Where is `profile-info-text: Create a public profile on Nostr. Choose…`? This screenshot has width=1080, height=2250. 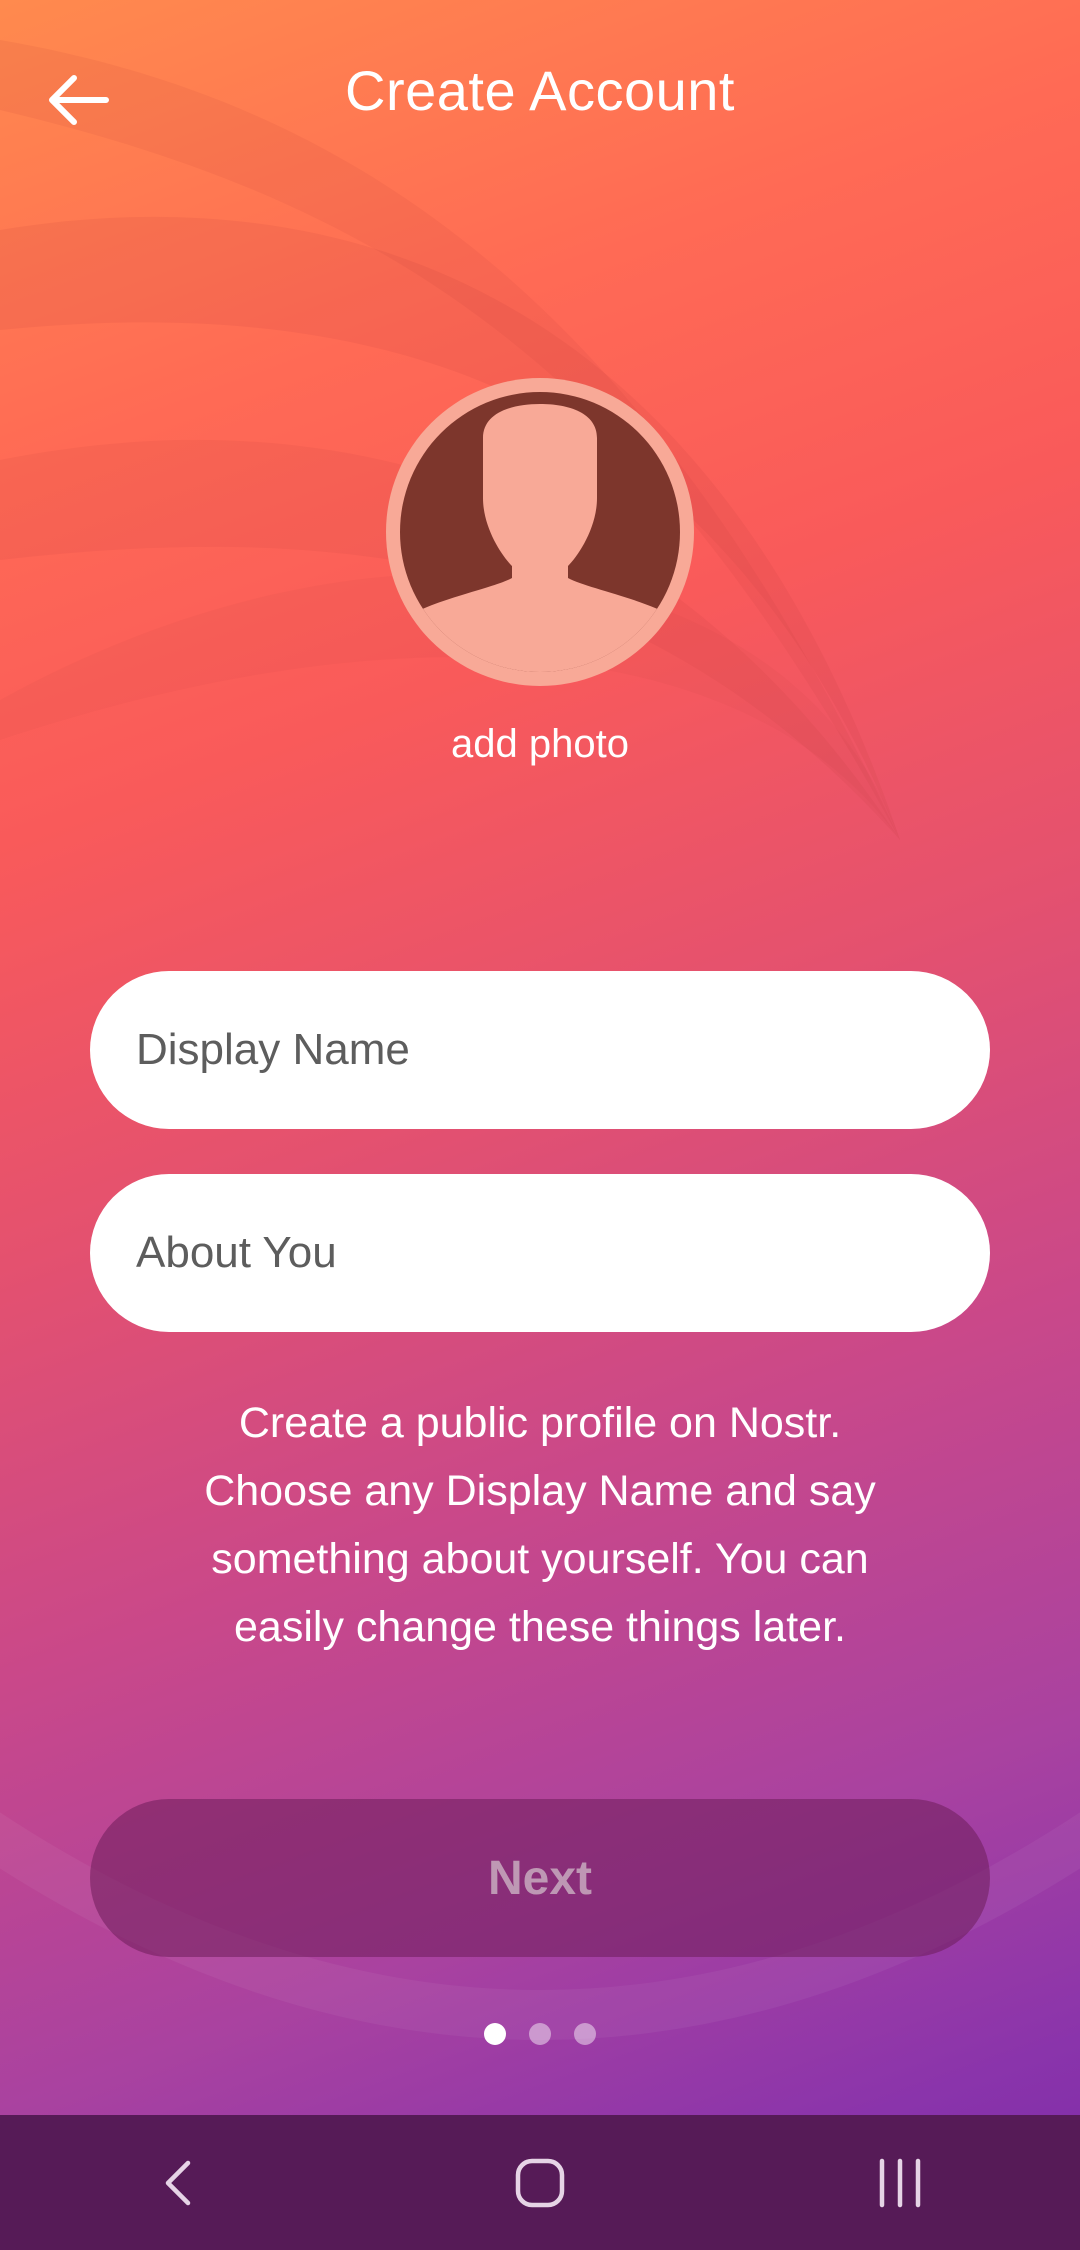
profile-info-text: Create a public profile on Nostr. Choose… is located at coordinates (540, 1525).